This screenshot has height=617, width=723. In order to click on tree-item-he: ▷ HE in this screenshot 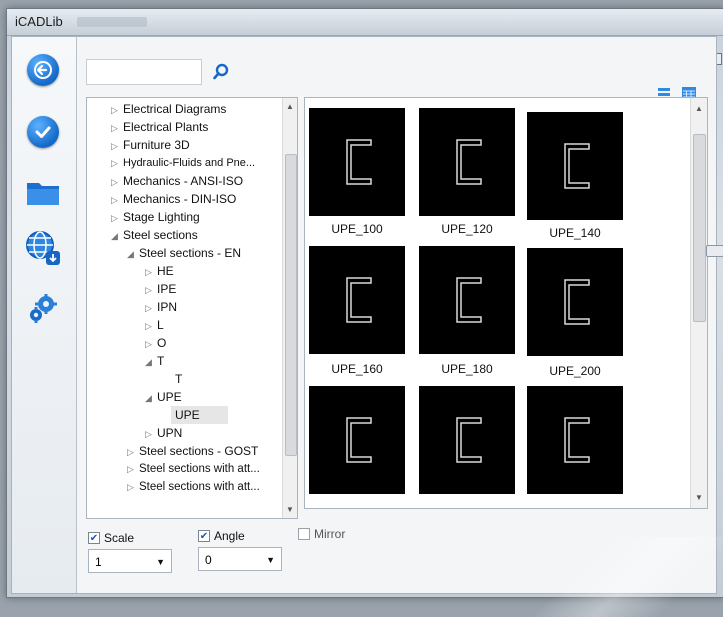, I will do `click(159, 271)`.